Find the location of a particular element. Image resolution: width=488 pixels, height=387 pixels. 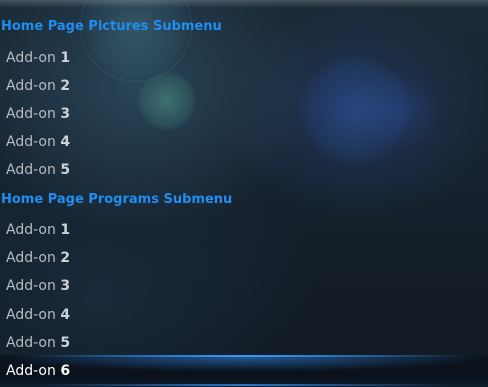

programs-addon-6: Add-on 6 is located at coordinates (244, 371).